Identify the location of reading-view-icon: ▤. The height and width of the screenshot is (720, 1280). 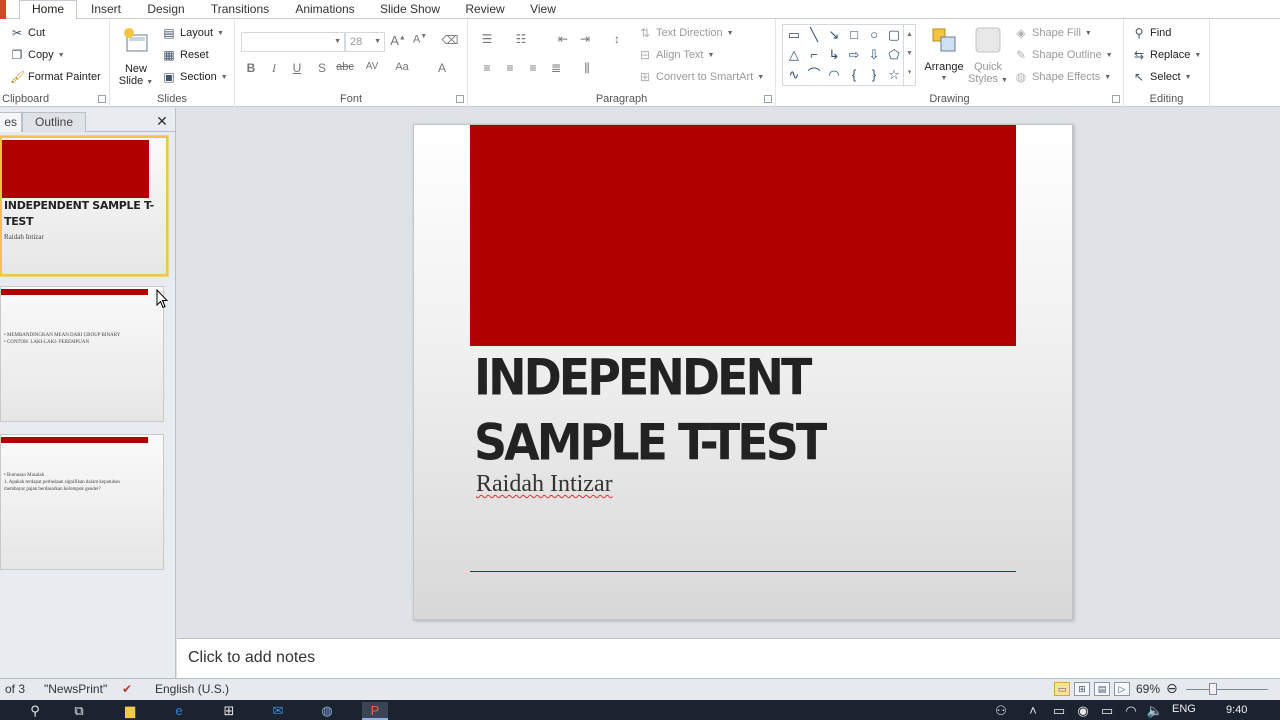
(1102, 689).